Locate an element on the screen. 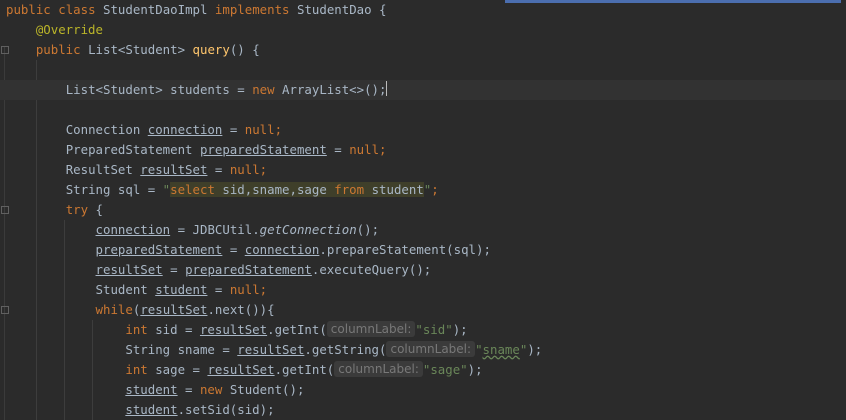  code-text: Connection is located at coordinates (106, 129).